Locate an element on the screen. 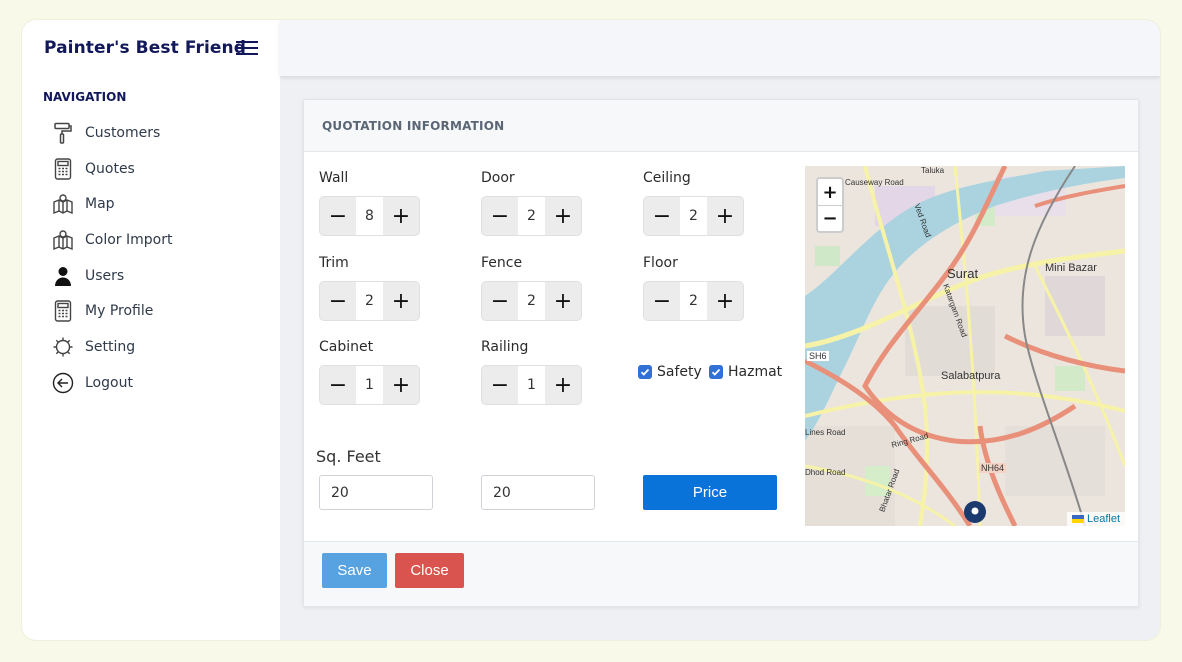 The height and width of the screenshot is (662, 1182). door-value: 2 is located at coordinates (531, 216).